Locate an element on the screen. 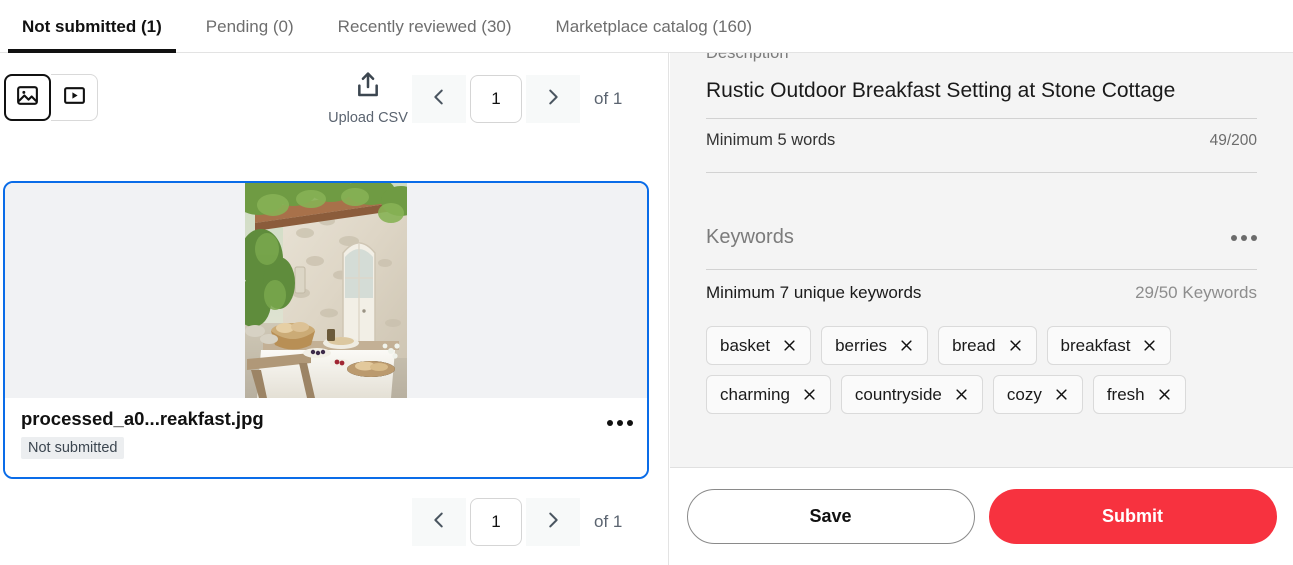 The height and width of the screenshot is (565, 1293). image-icon is located at coordinates (27, 98).